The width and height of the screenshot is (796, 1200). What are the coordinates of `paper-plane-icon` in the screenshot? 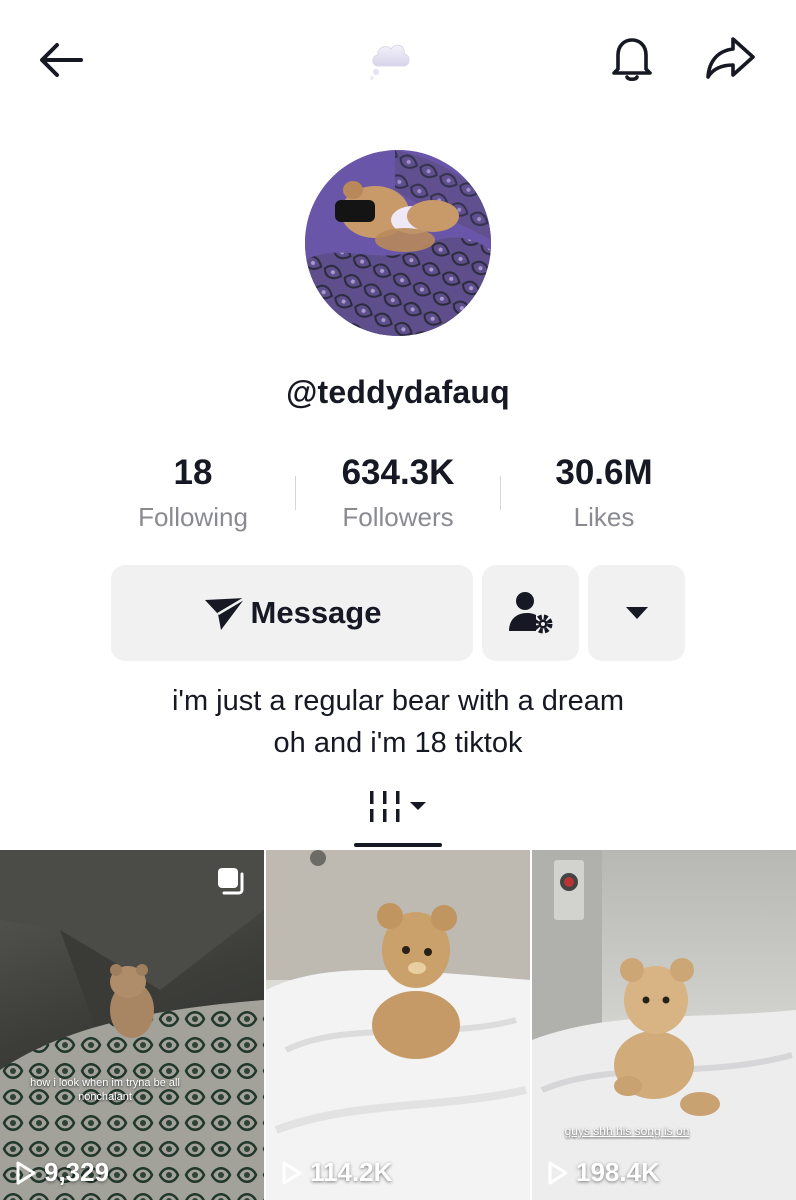 It's located at (225, 613).